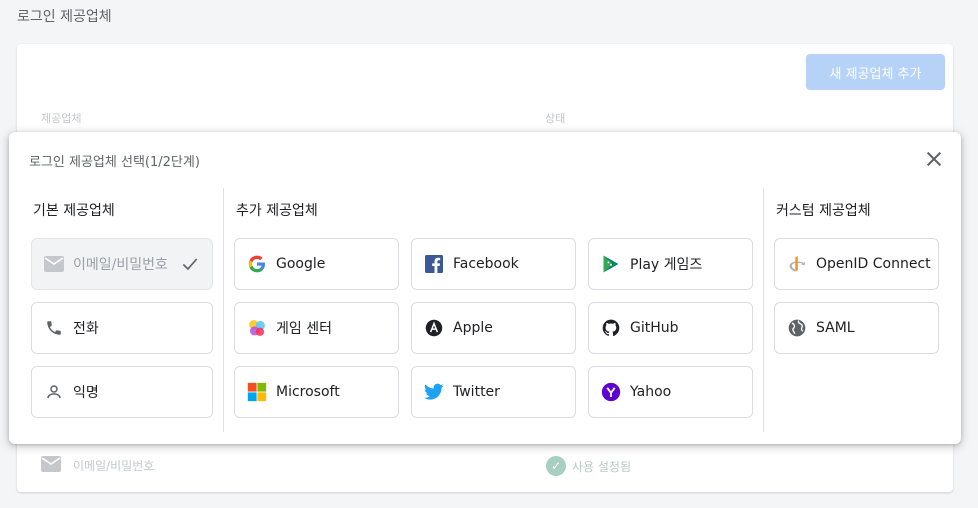 Image resolution: width=978 pixels, height=508 pixels. I want to click on provider-google: Google, so click(316, 264).